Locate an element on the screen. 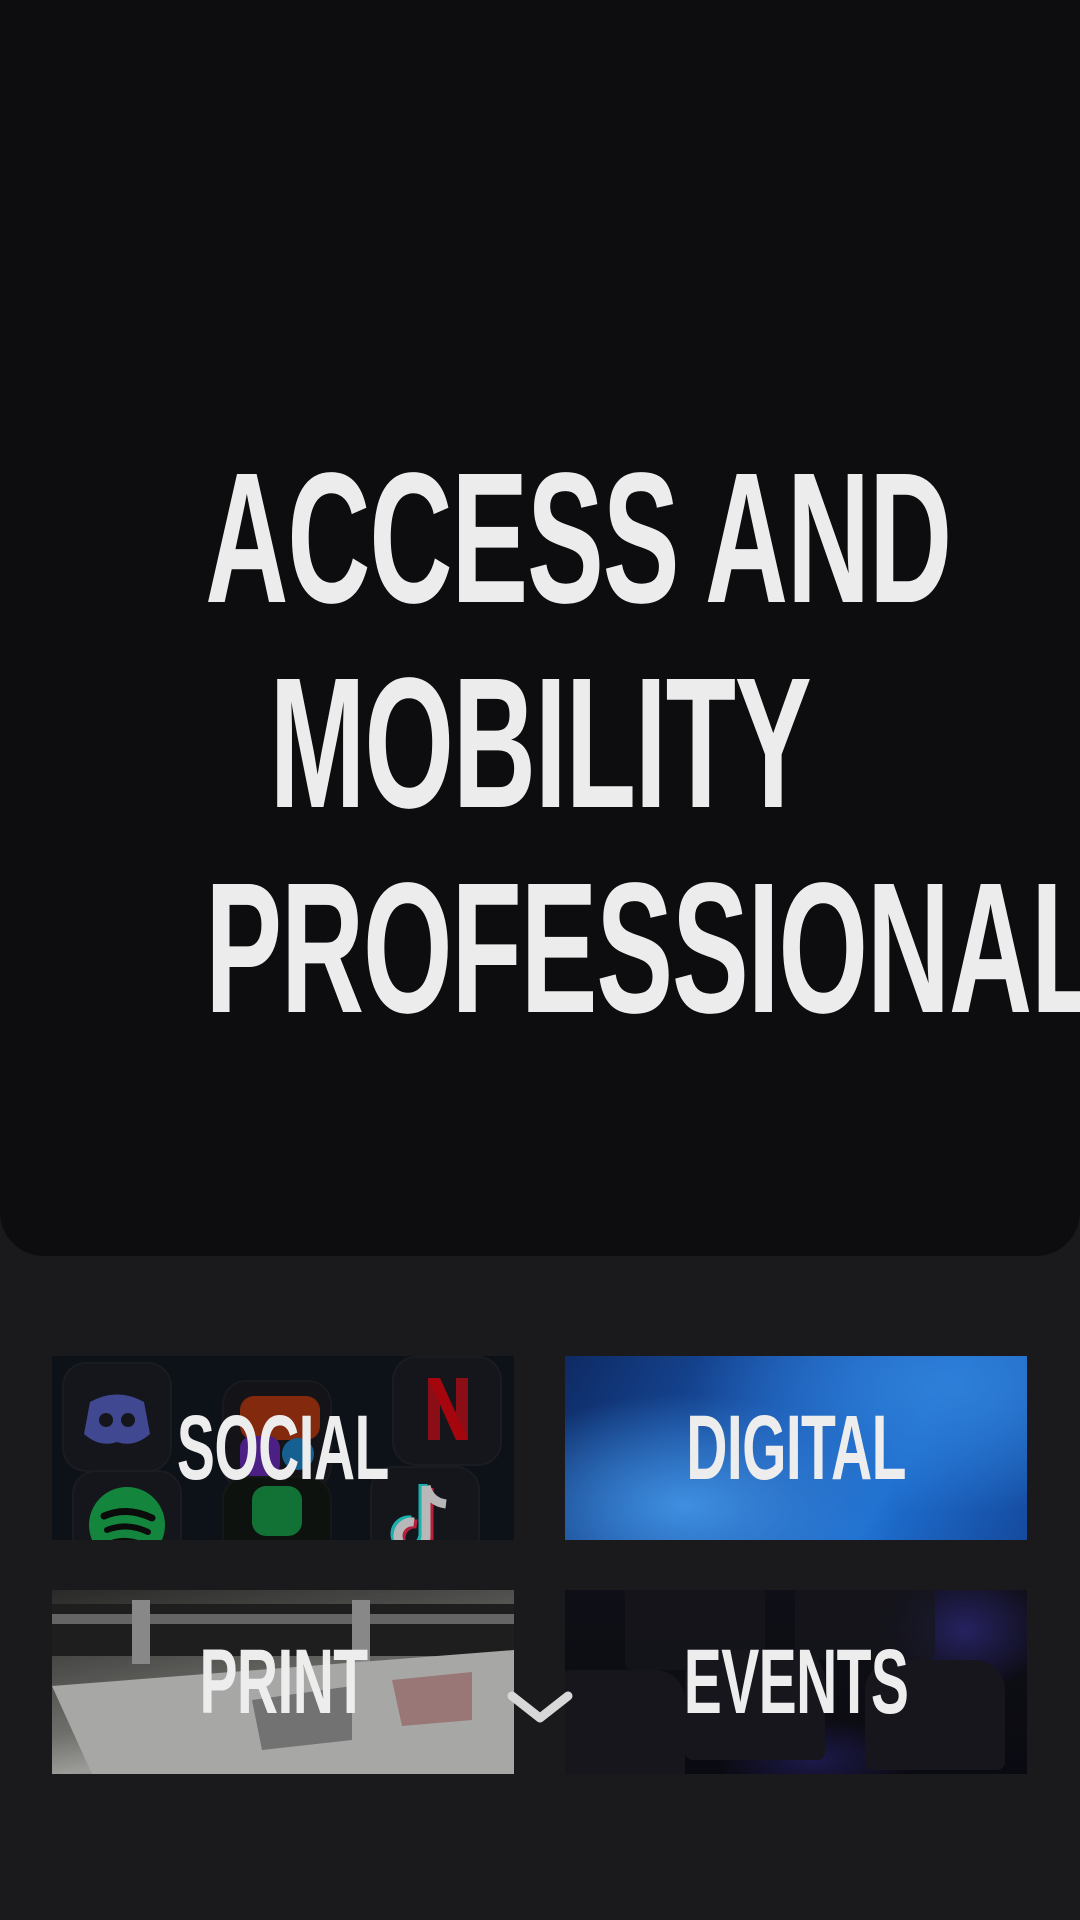  hero-title-line-3: PROFESSIONAL is located at coordinates (642, 948).